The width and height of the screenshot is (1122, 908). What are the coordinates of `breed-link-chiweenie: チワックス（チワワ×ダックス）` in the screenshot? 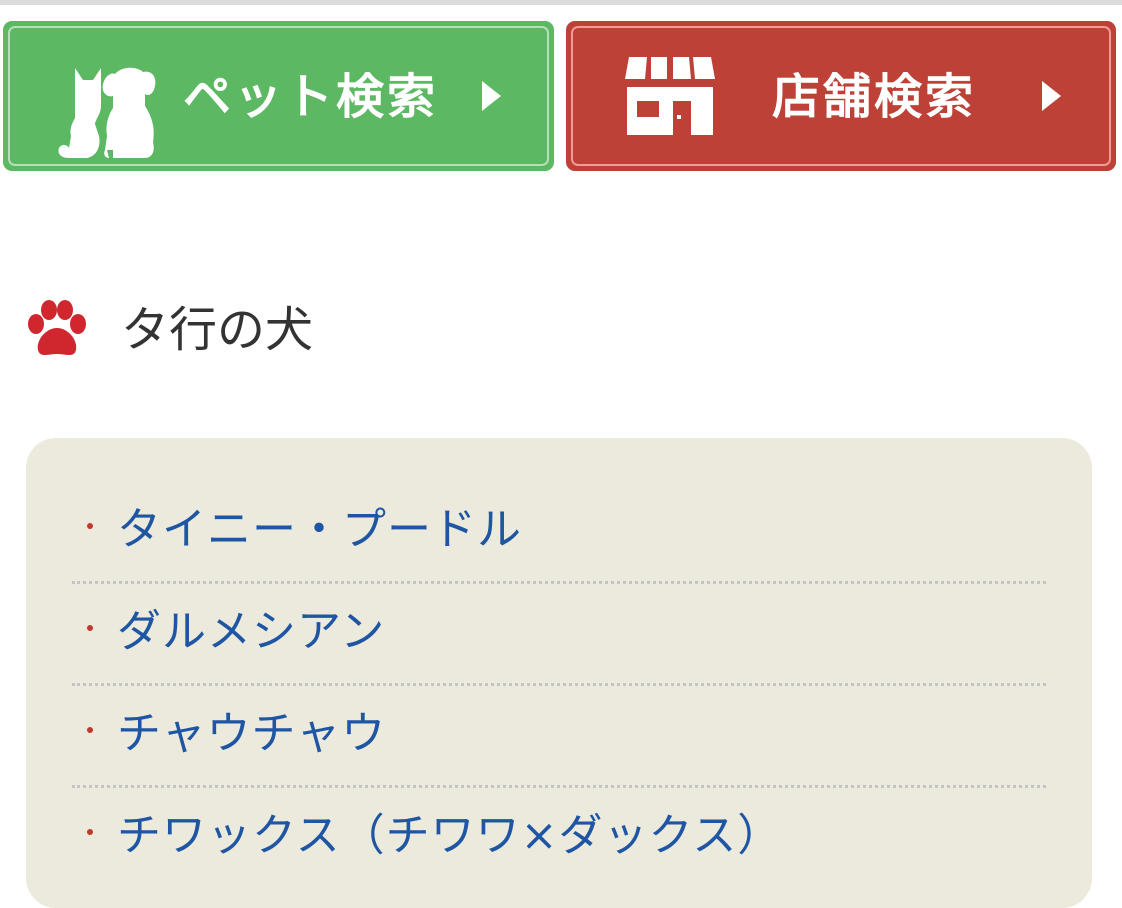 It's located at (449, 836).